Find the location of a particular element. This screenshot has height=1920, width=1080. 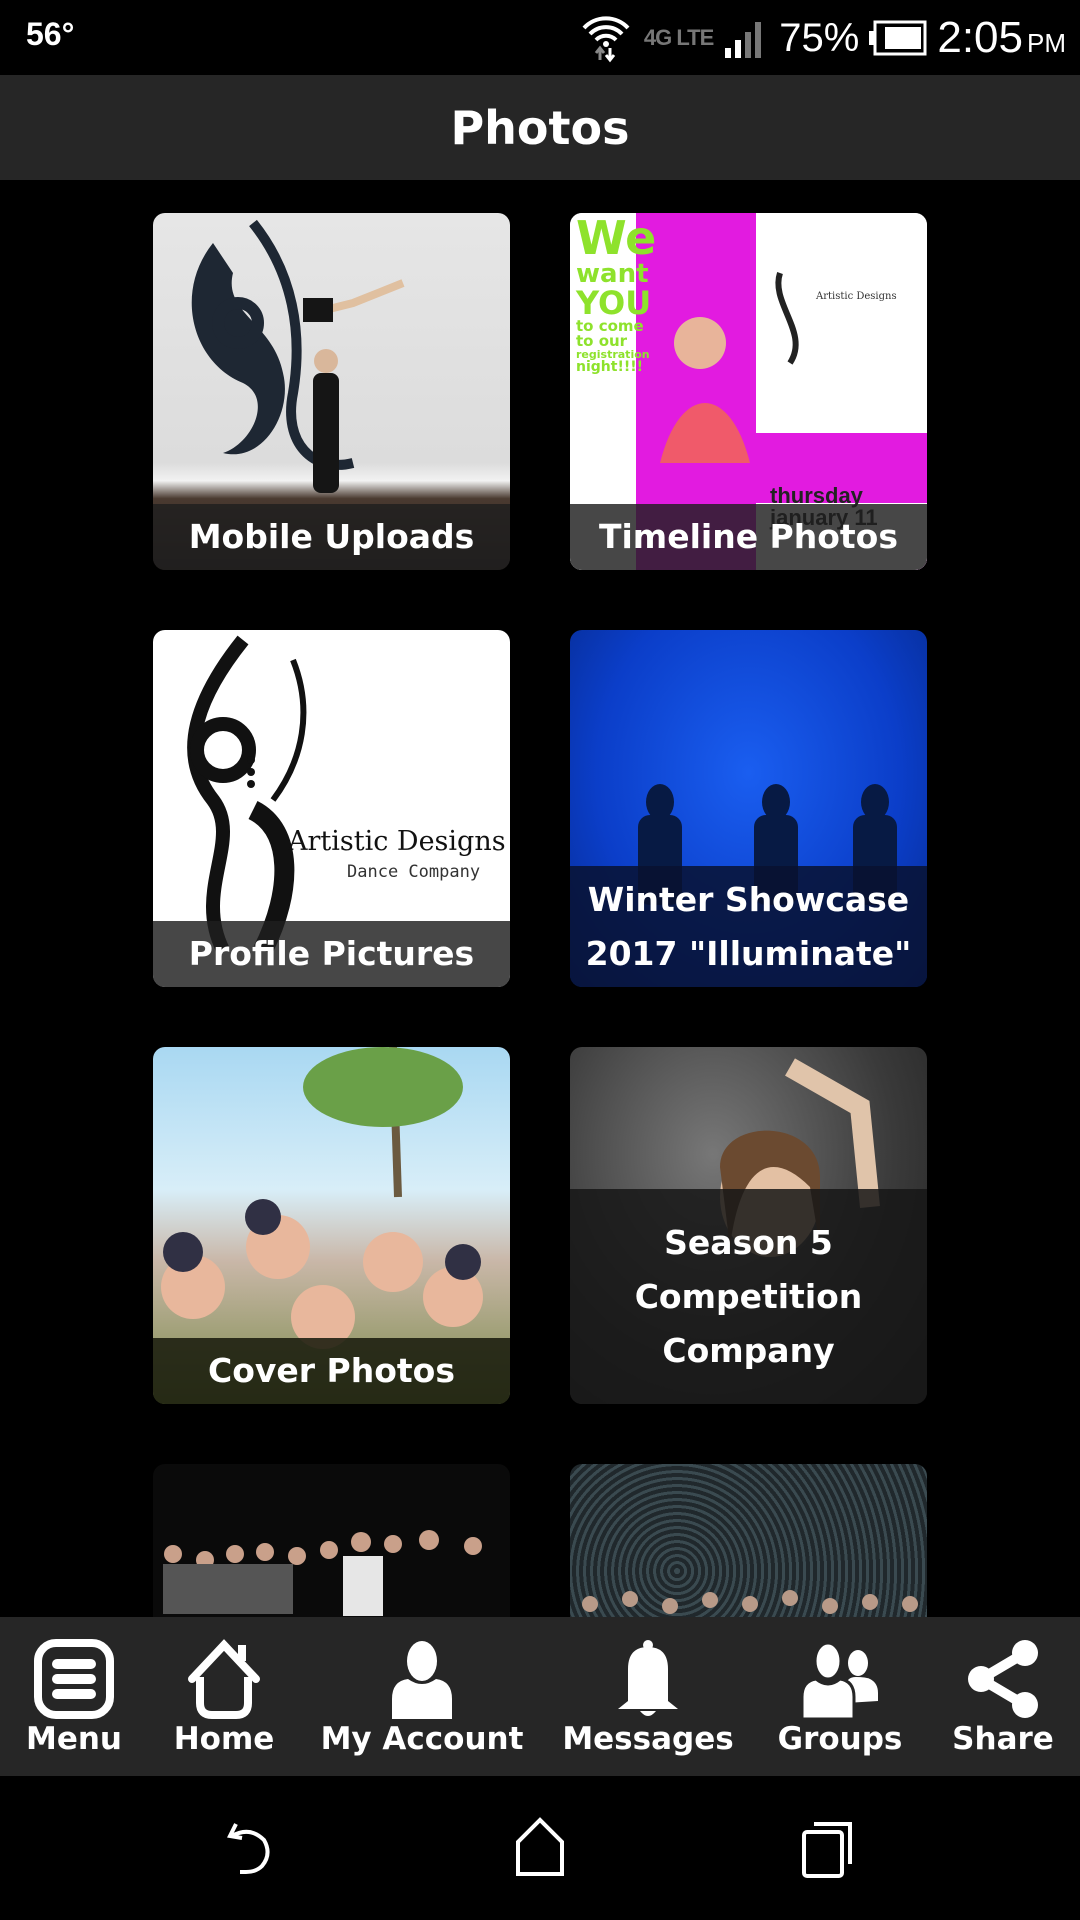

nav-label: Menu is located at coordinates (73, 1739).